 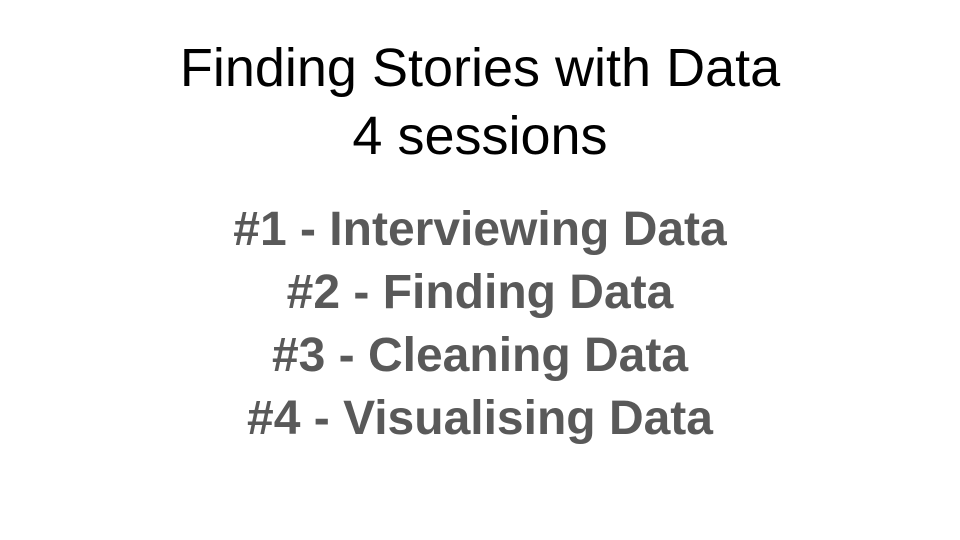 I want to click on session-item-2: #2 - Finding Data, so click(x=480, y=292).